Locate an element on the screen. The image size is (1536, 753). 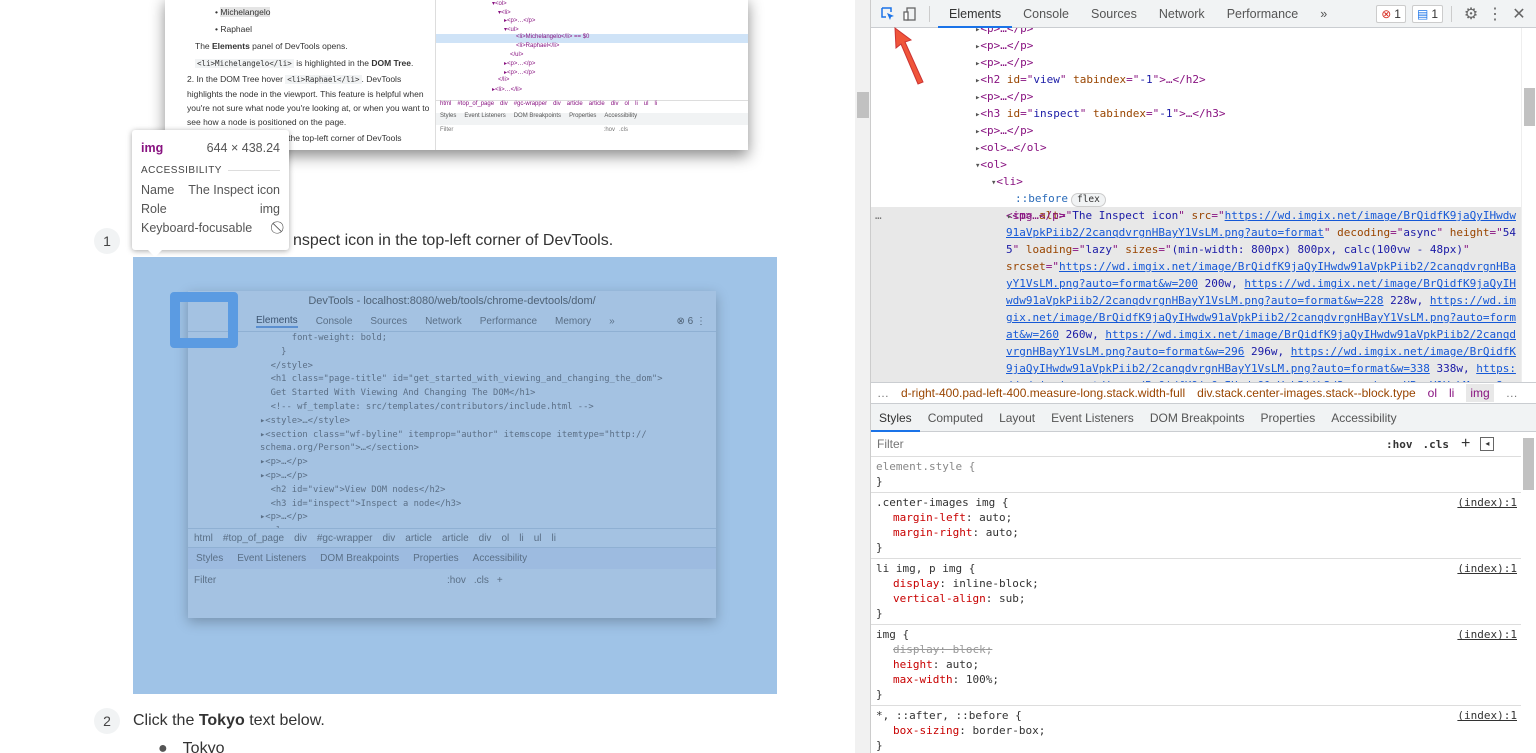
css-property: vertical-align: sub; is located at coordinates (1196, 598).